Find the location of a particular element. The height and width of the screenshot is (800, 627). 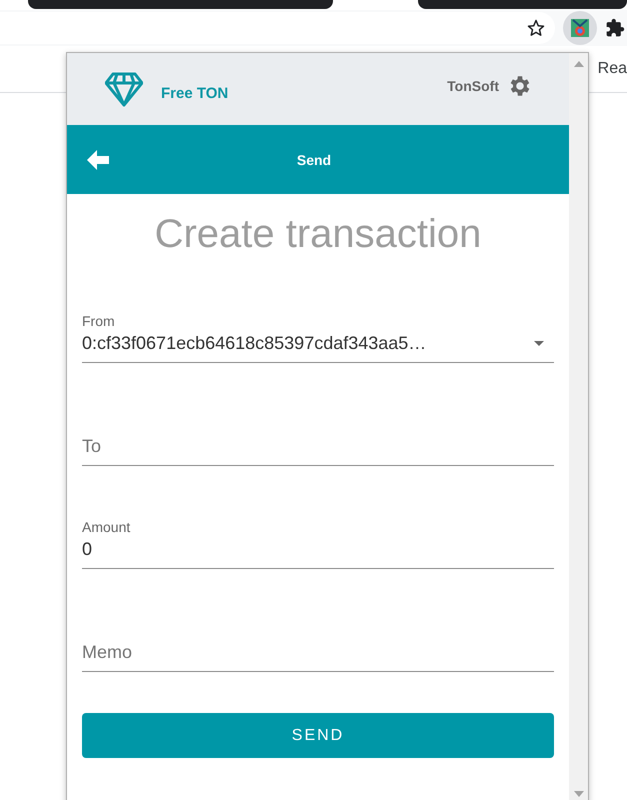

brand-name: Free TON is located at coordinates (195, 93).